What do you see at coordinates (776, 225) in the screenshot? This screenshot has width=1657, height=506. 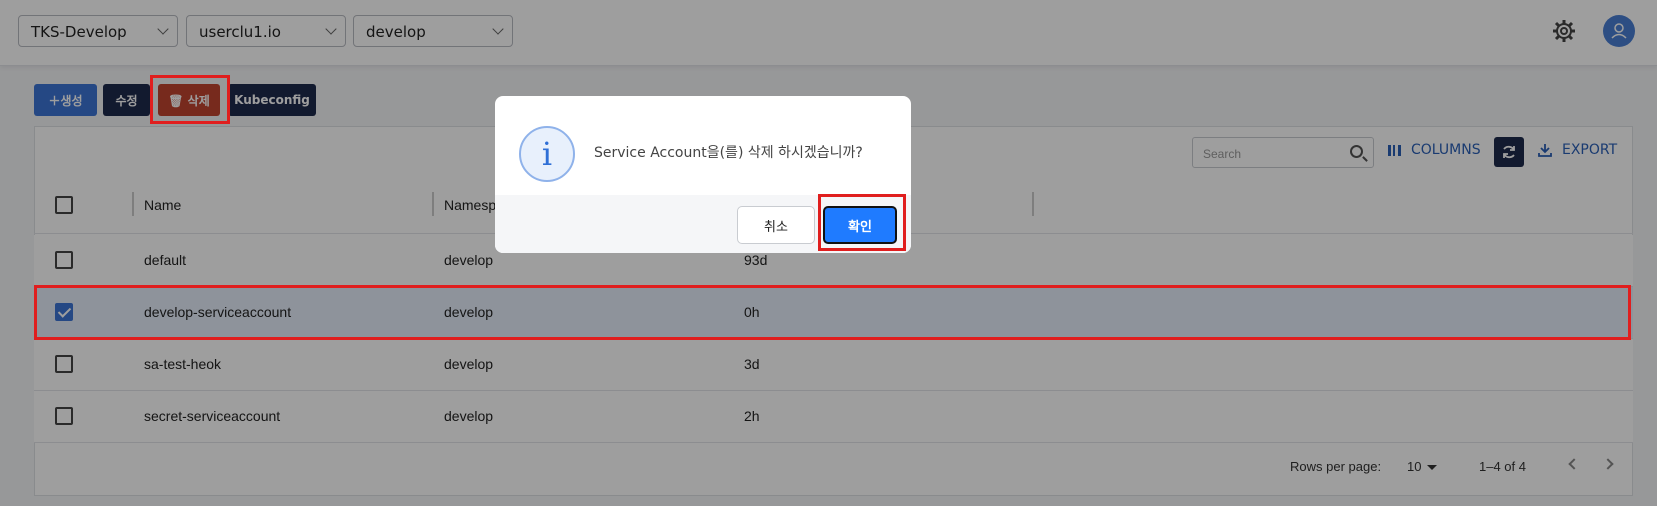 I see `cancel-button: 취소` at bounding box center [776, 225].